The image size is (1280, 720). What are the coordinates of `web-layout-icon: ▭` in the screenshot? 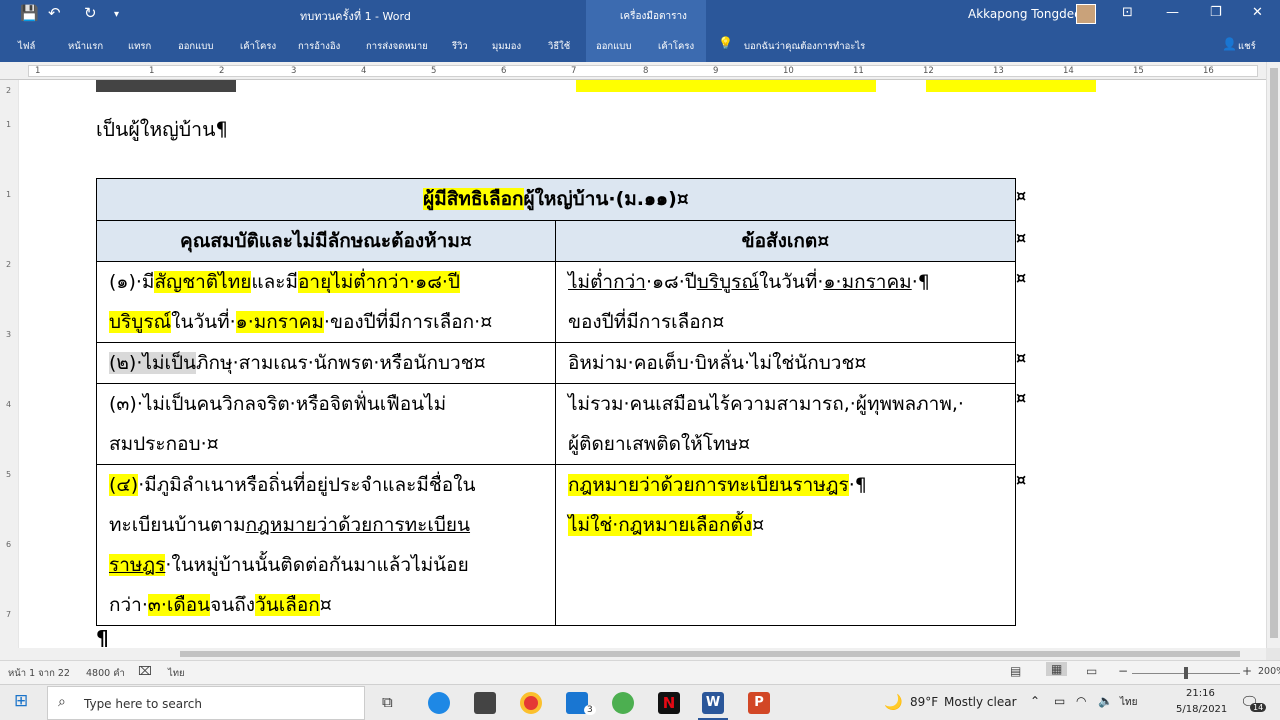 It's located at (1091, 671).